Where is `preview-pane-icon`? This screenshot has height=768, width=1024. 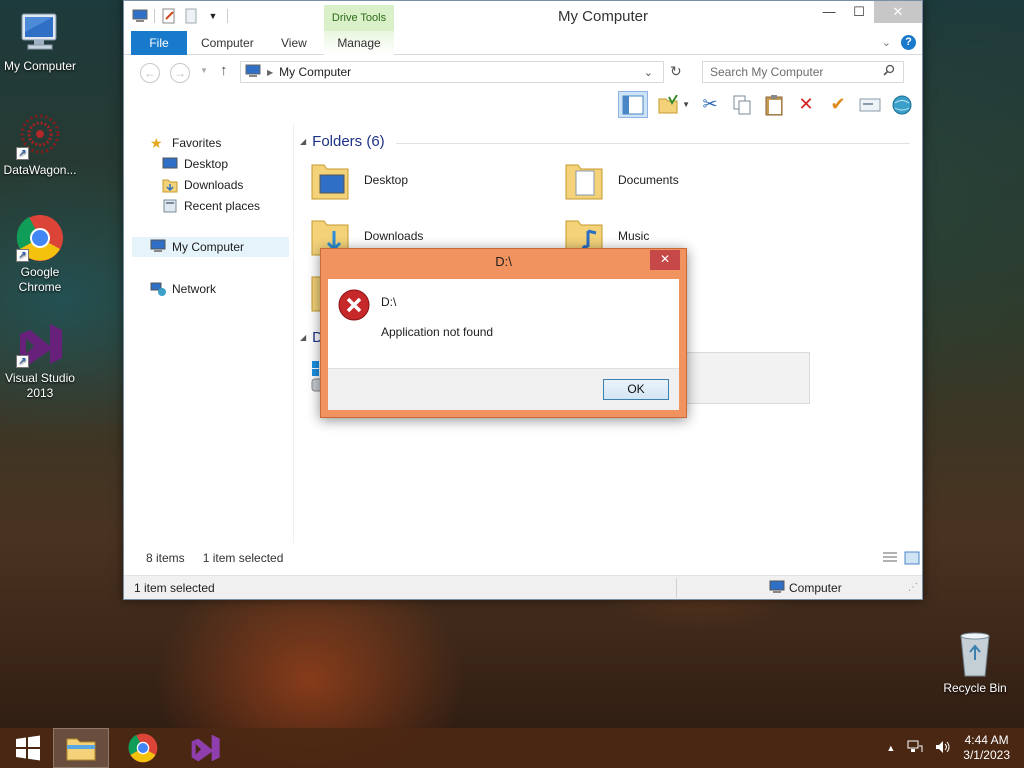 preview-pane-icon is located at coordinates (633, 104).